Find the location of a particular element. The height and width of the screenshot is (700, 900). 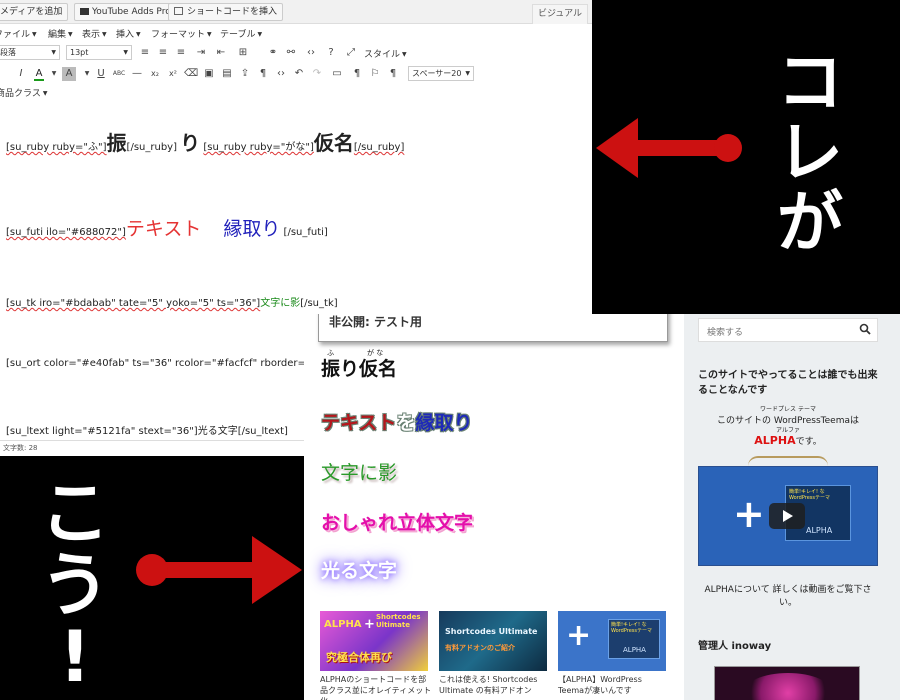

style-dropdown: スタイル ▼ is located at coordinates (385, 53).